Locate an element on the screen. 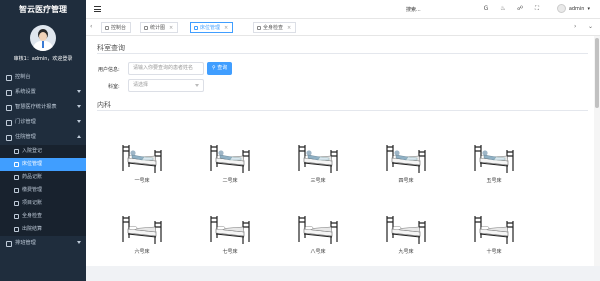 This screenshot has width=600, height=281. settings-icon is located at coordinates (9, 92).